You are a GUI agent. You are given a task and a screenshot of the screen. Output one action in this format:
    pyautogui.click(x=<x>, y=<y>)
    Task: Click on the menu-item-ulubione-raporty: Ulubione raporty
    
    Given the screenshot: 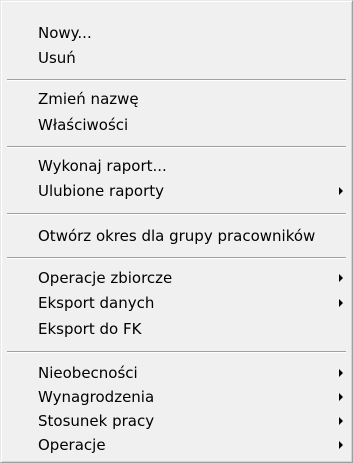 What is the action you would take?
    pyautogui.click(x=176, y=191)
    